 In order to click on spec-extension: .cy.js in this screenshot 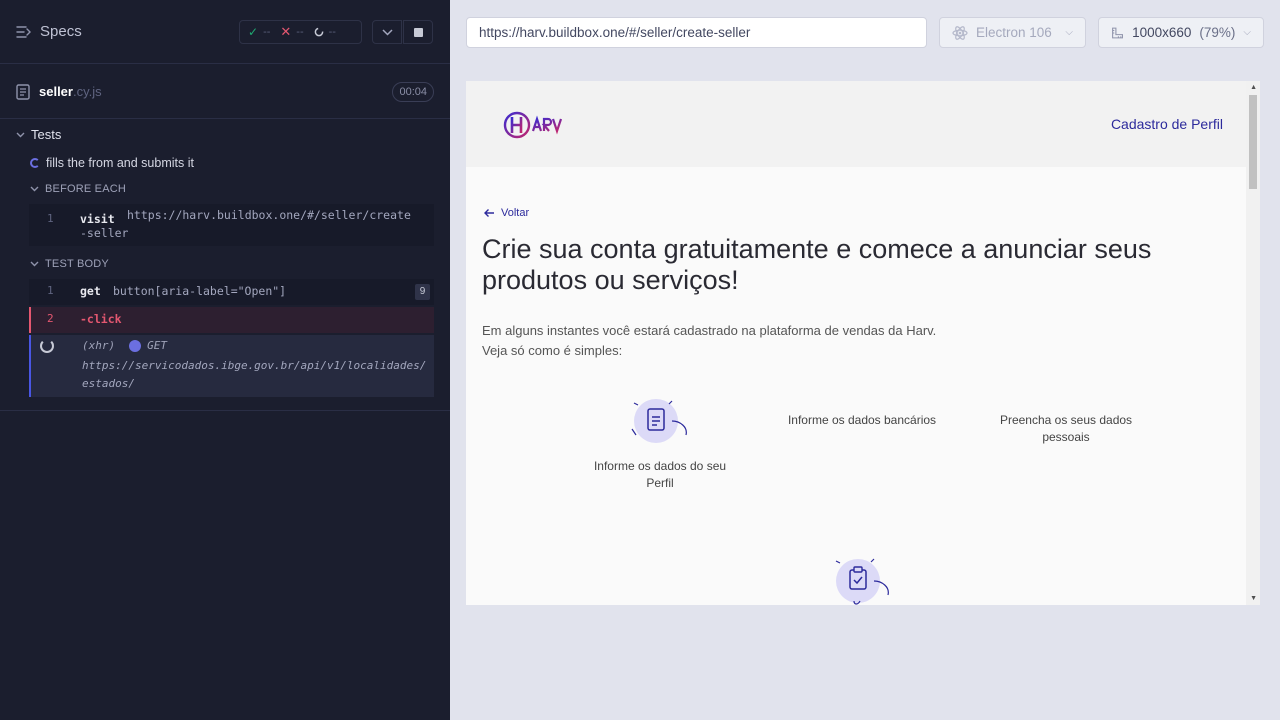, I will do `click(87, 91)`.